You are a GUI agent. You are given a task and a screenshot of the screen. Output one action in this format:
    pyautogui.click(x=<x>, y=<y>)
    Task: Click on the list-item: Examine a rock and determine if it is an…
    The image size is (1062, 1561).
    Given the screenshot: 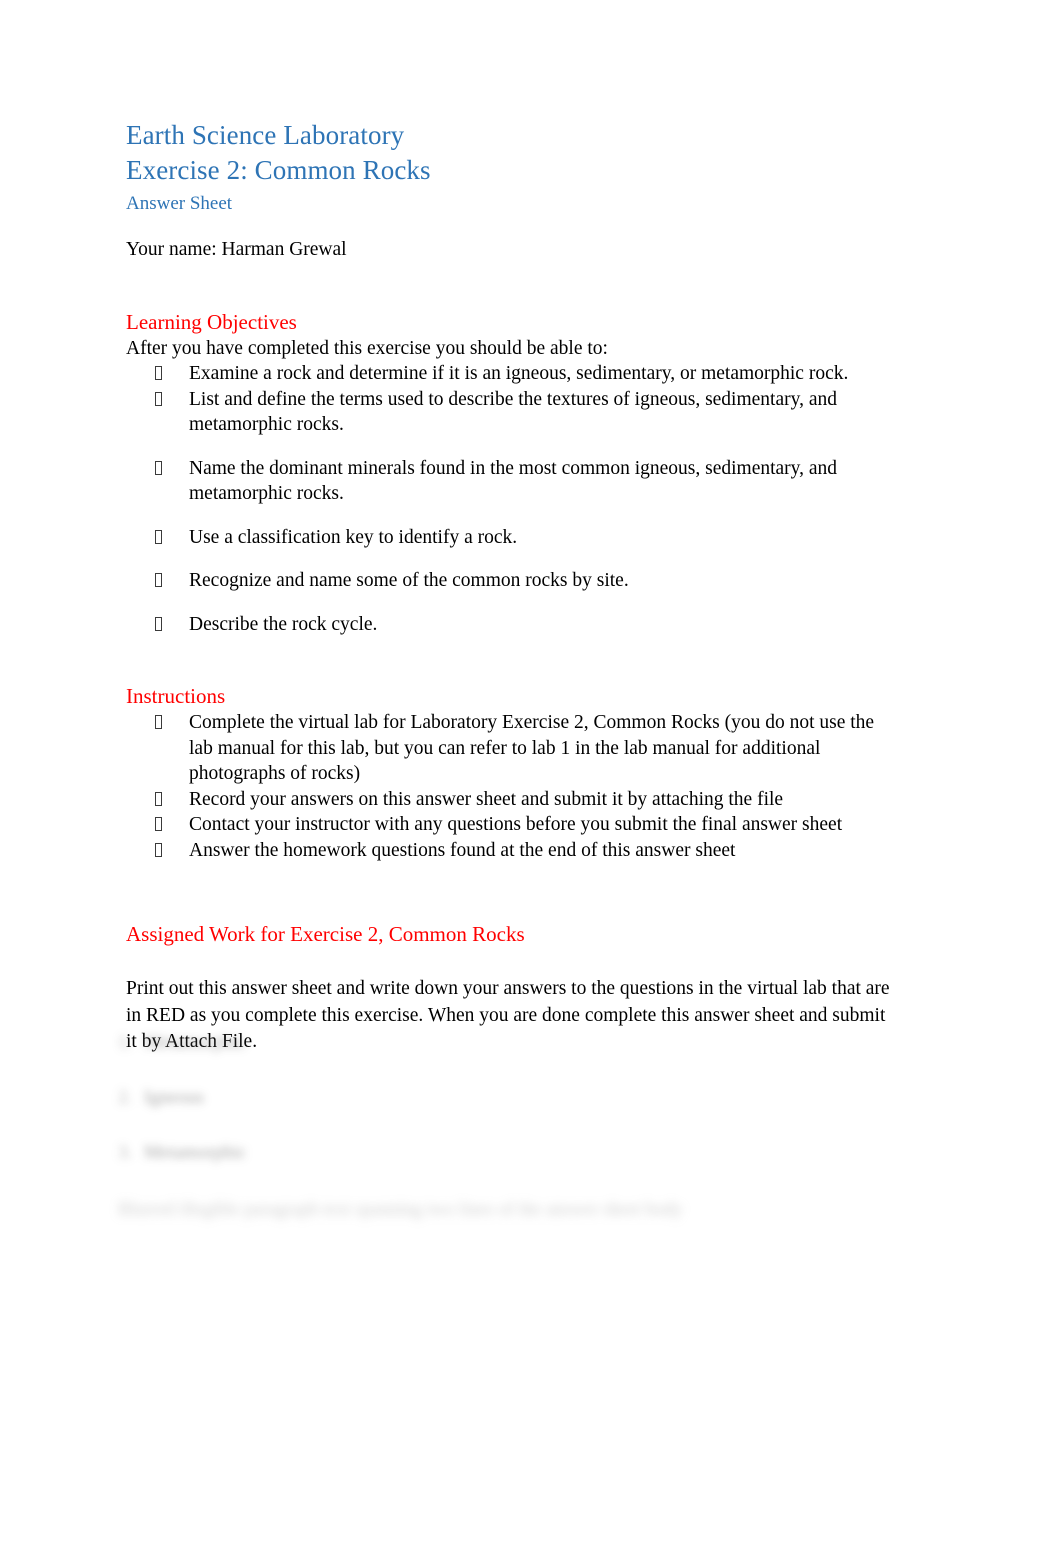 What is the action you would take?
    pyautogui.click(x=512, y=374)
    